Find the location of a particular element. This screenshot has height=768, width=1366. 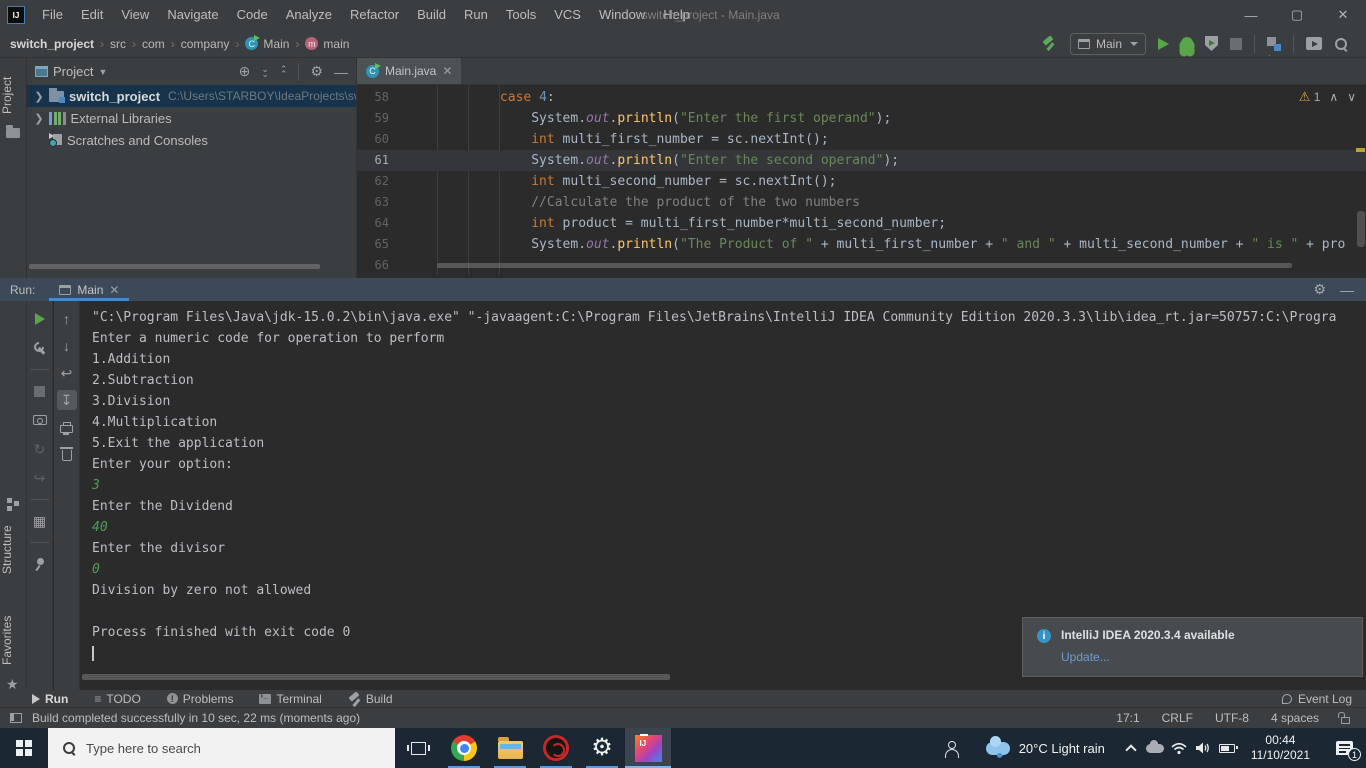

menu-code: Code is located at coordinates (252, 14).